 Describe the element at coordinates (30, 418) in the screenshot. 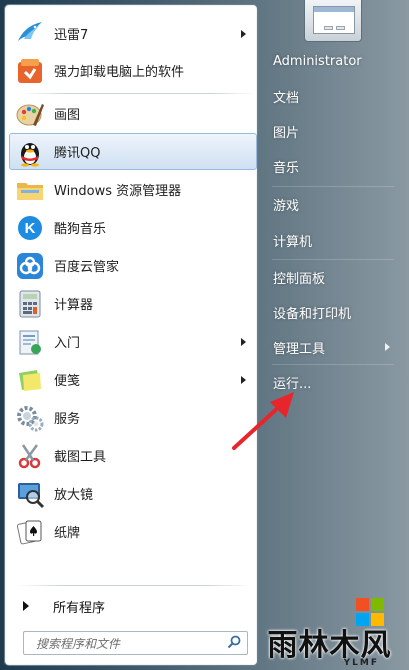

I see `services-gear-icon` at that location.